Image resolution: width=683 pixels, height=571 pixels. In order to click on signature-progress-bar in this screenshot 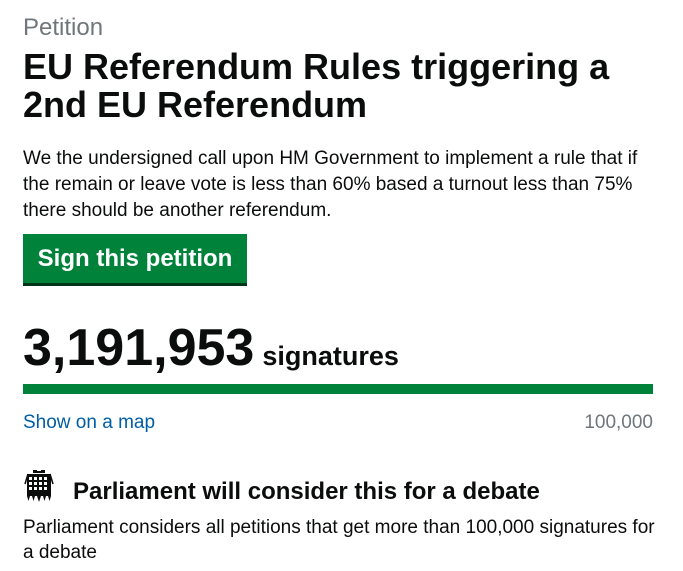, I will do `click(338, 389)`.